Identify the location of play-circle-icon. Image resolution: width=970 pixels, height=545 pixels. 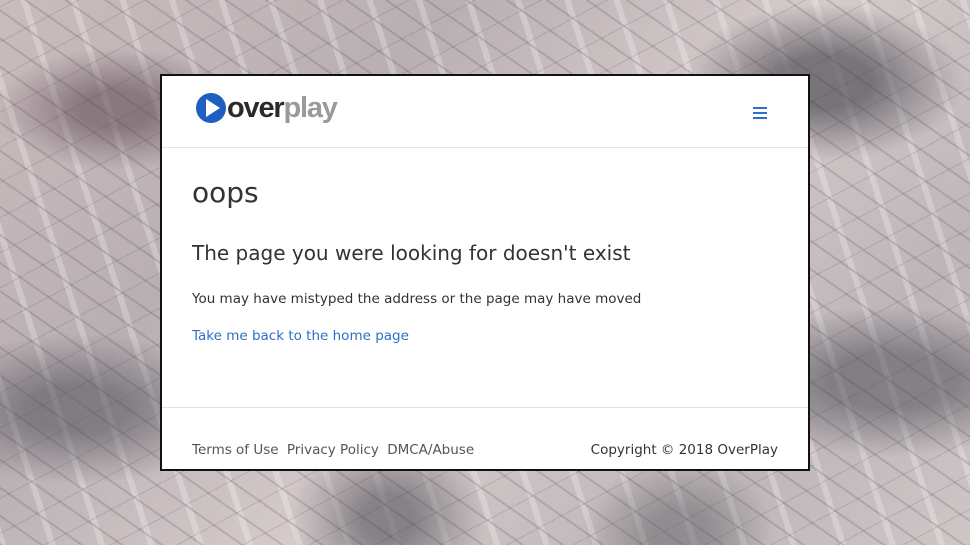
(211, 108).